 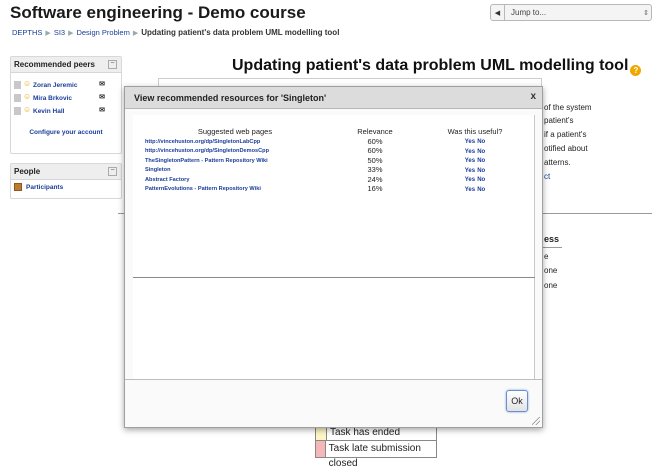 I want to click on intro-text-line: otified about, so click(x=566, y=148).